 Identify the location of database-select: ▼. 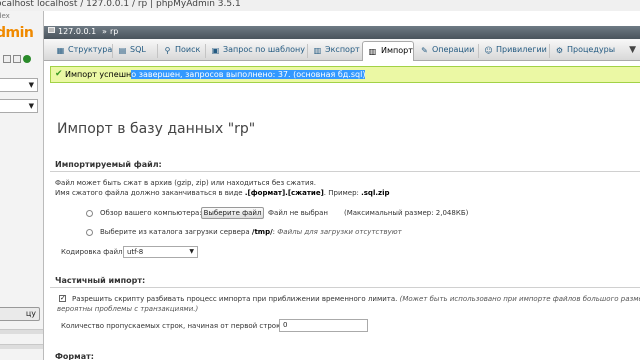
(19, 106).